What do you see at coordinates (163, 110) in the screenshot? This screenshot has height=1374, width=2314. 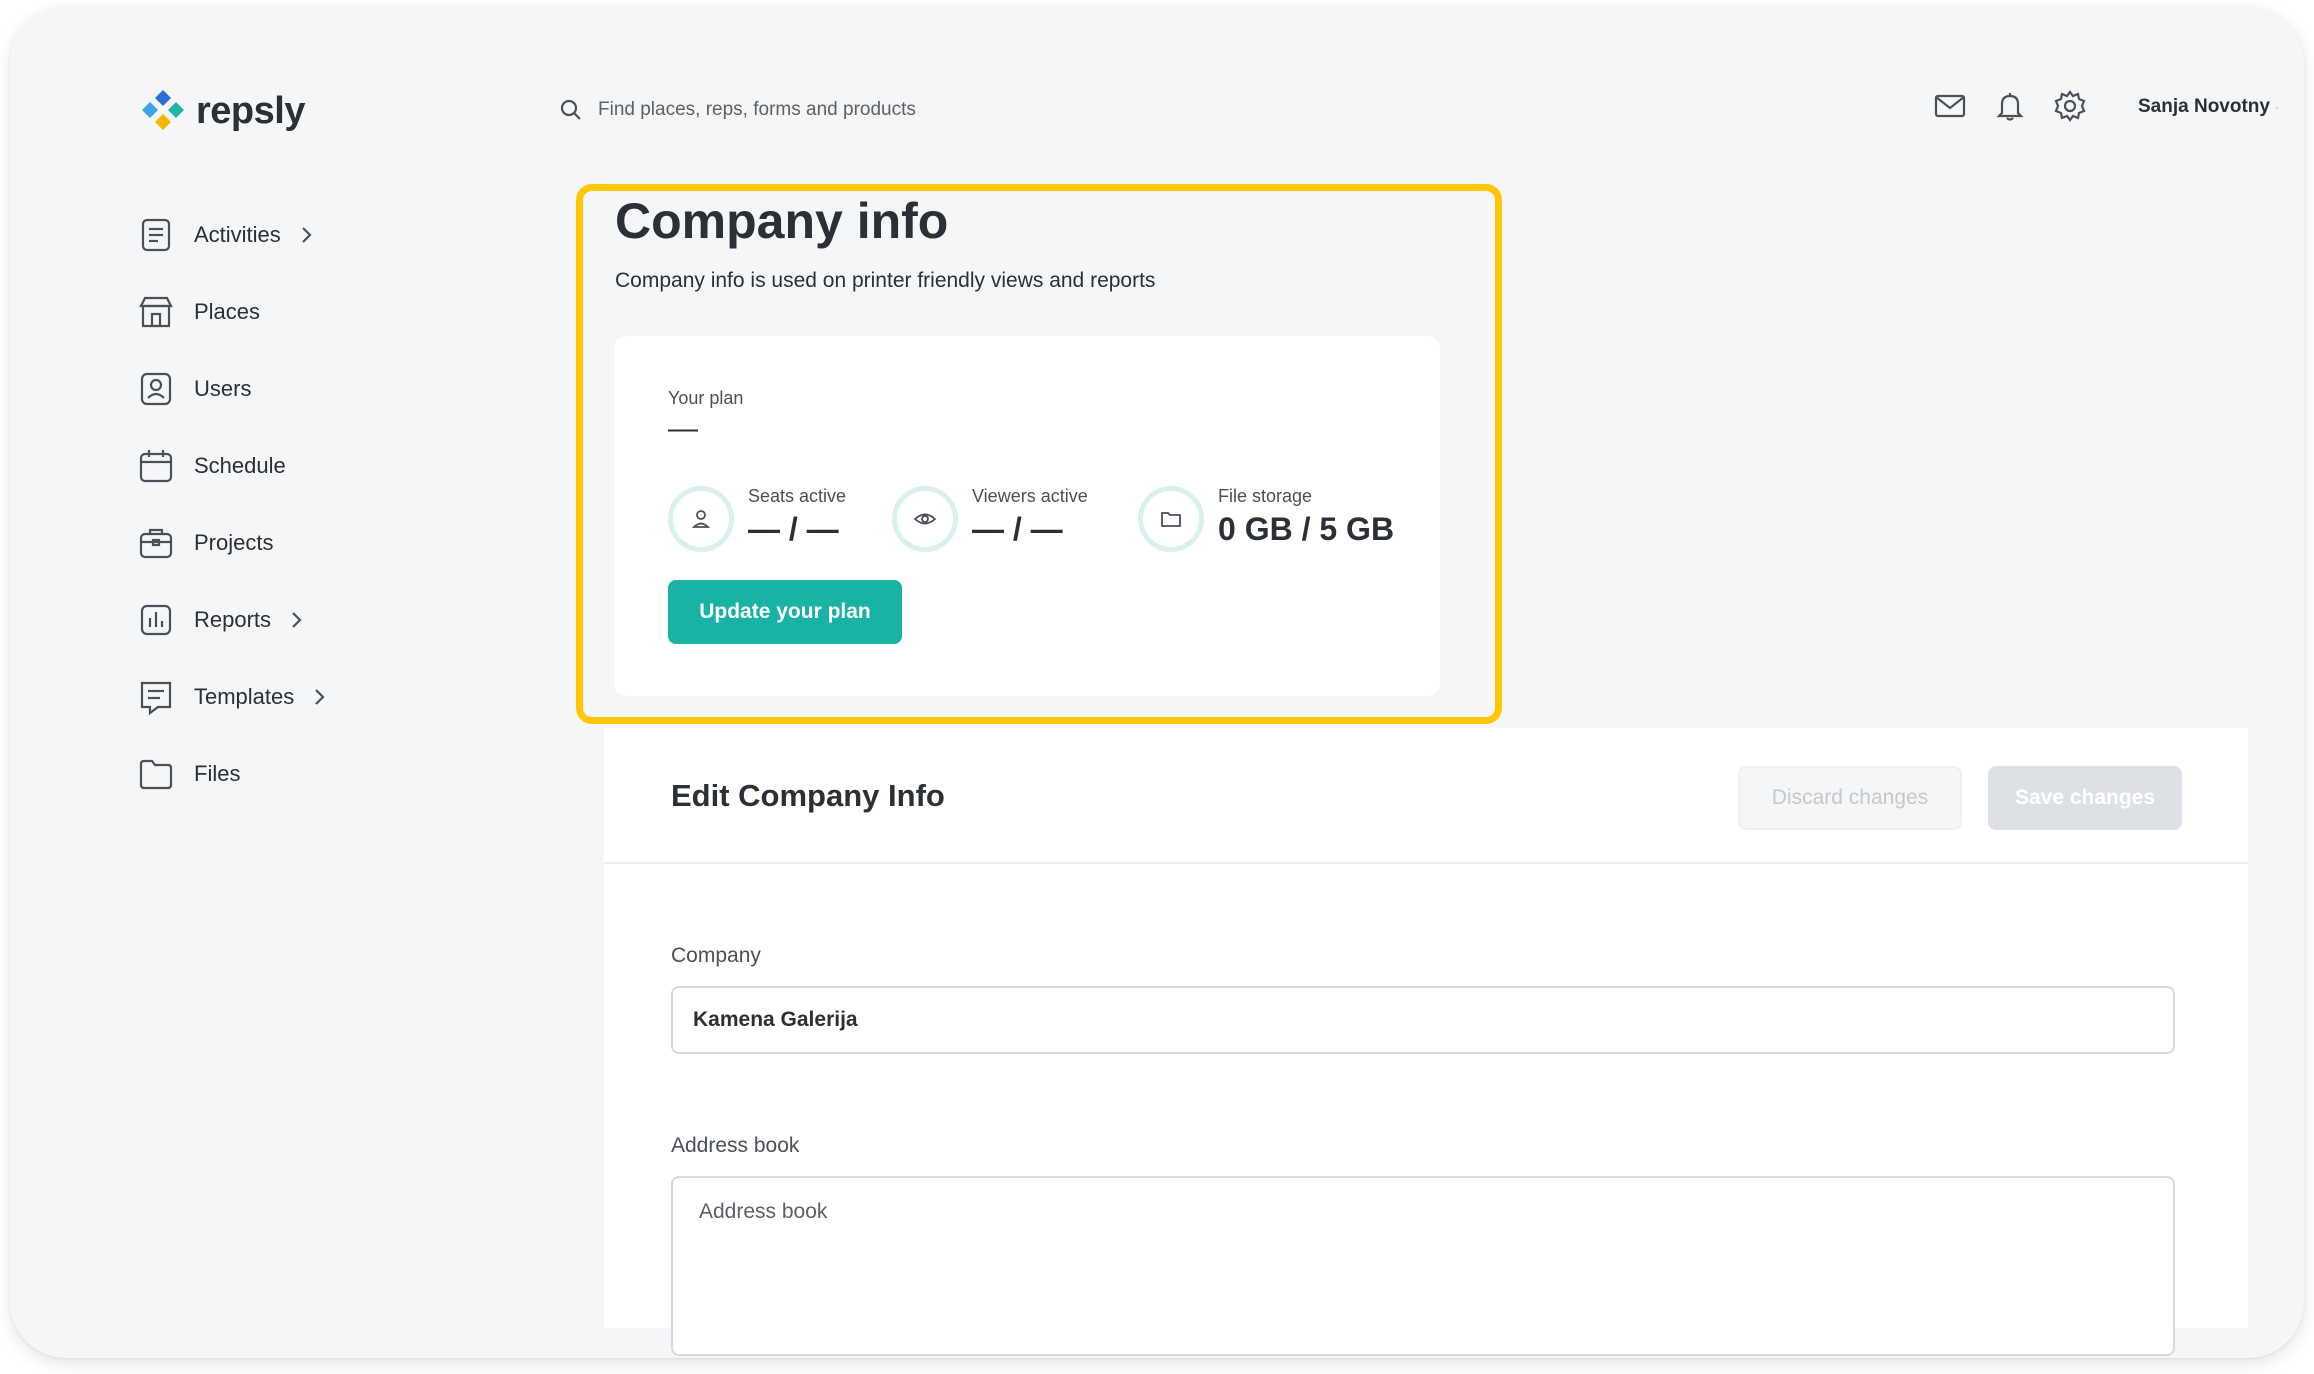 I see `repsly-logo-icon` at bounding box center [163, 110].